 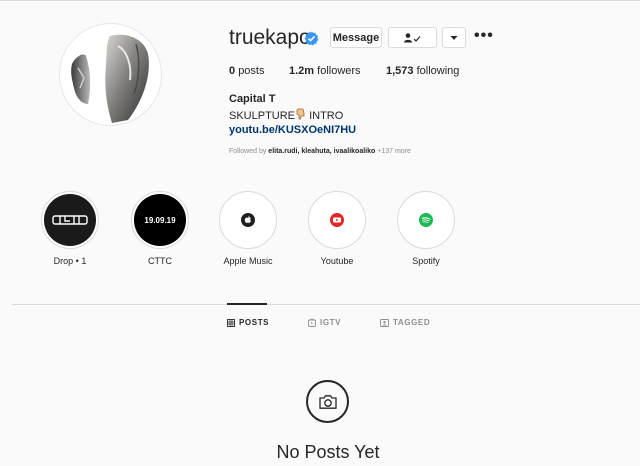 What do you see at coordinates (484, 36) in the screenshot?
I see `more-options-icon: •••` at bounding box center [484, 36].